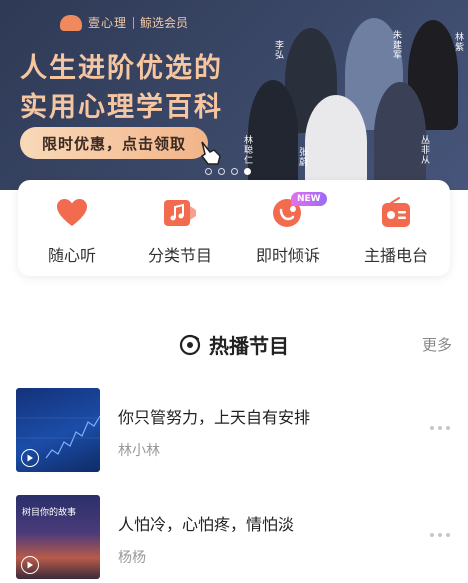  Describe the element at coordinates (72, 213) in the screenshot. I see `heart-icon` at that location.